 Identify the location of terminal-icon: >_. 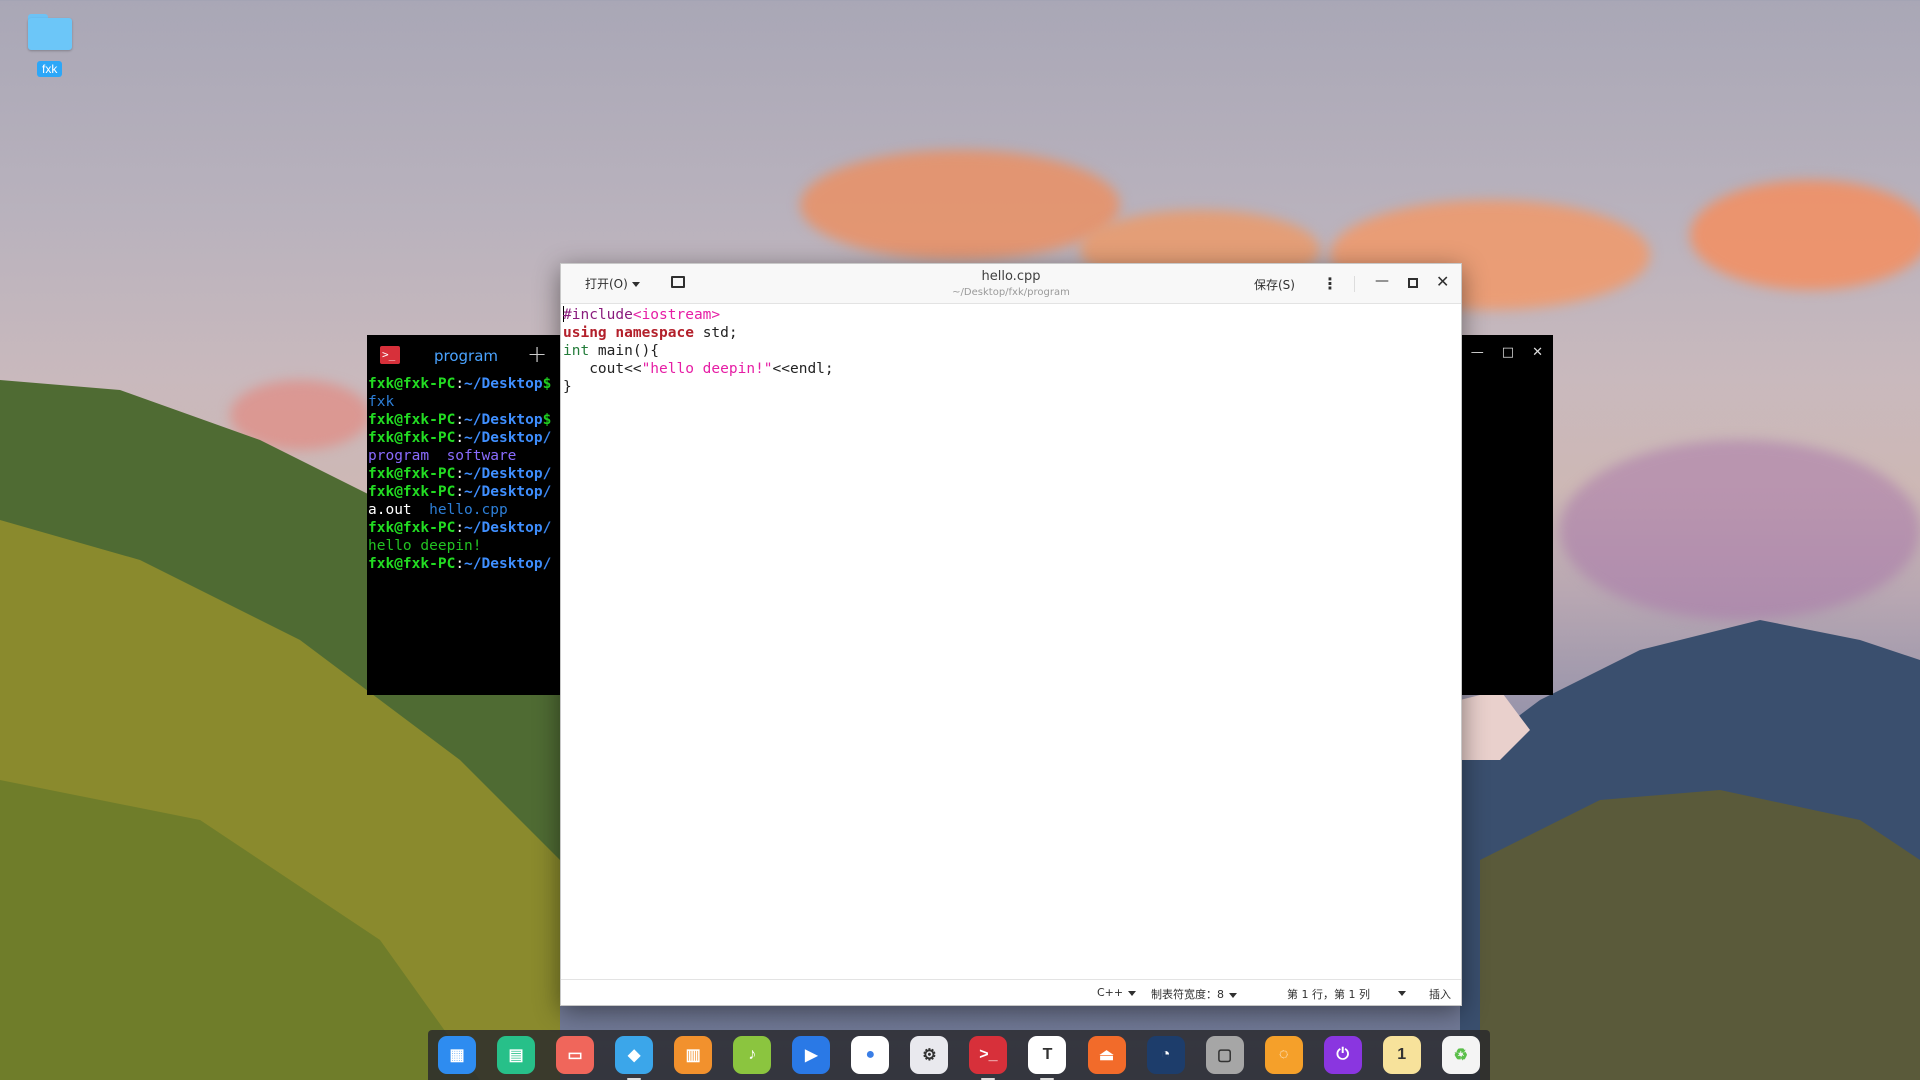
(988, 1058).